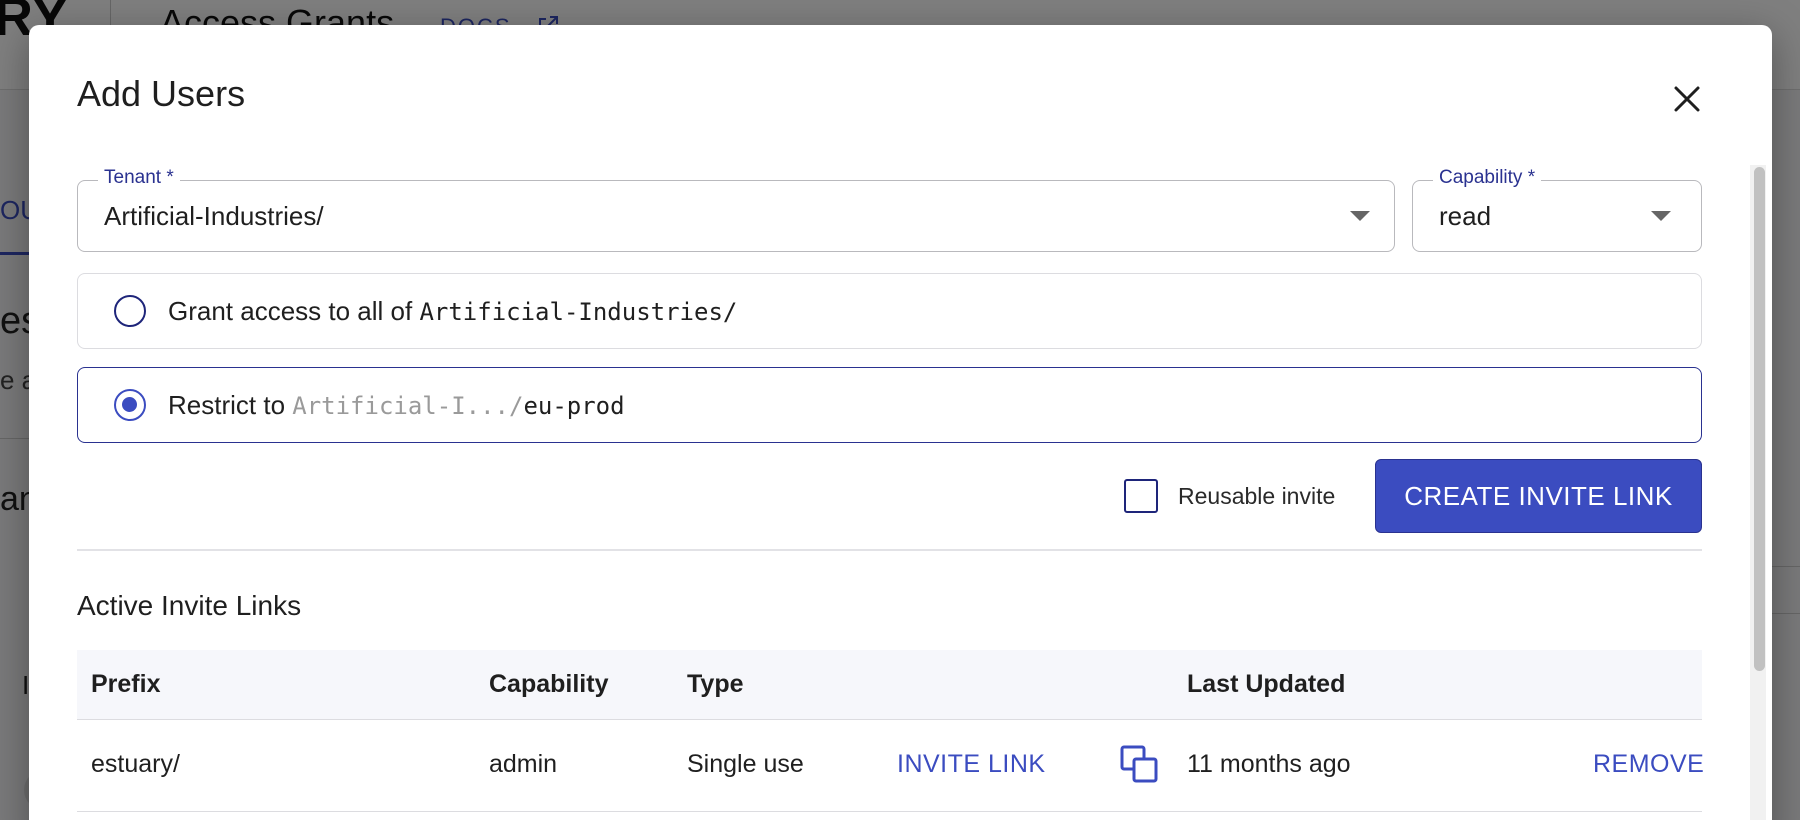 The width and height of the screenshot is (1800, 820). Describe the element at coordinates (1141, 496) in the screenshot. I see `reusable-invite-checkbox` at that location.